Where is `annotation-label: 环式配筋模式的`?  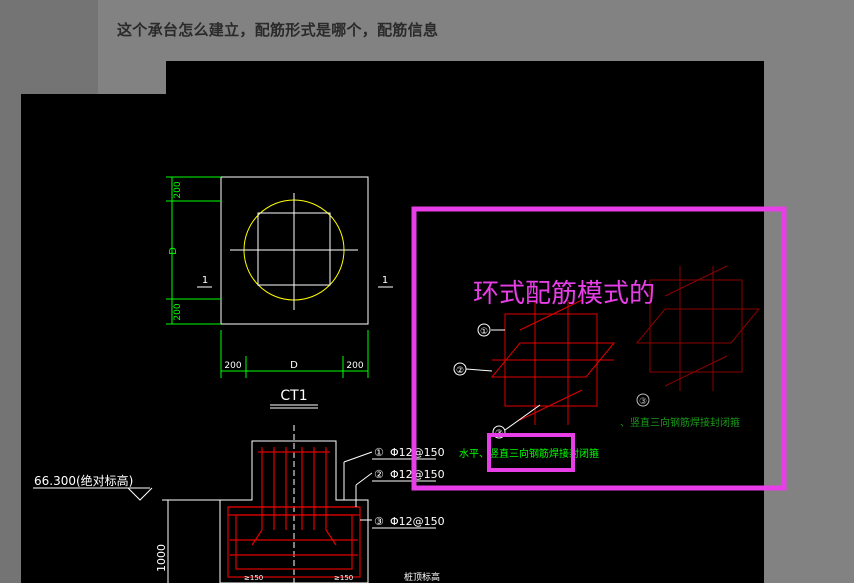
annotation-label: 环式配筋模式的 is located at coordinates (564, 294).